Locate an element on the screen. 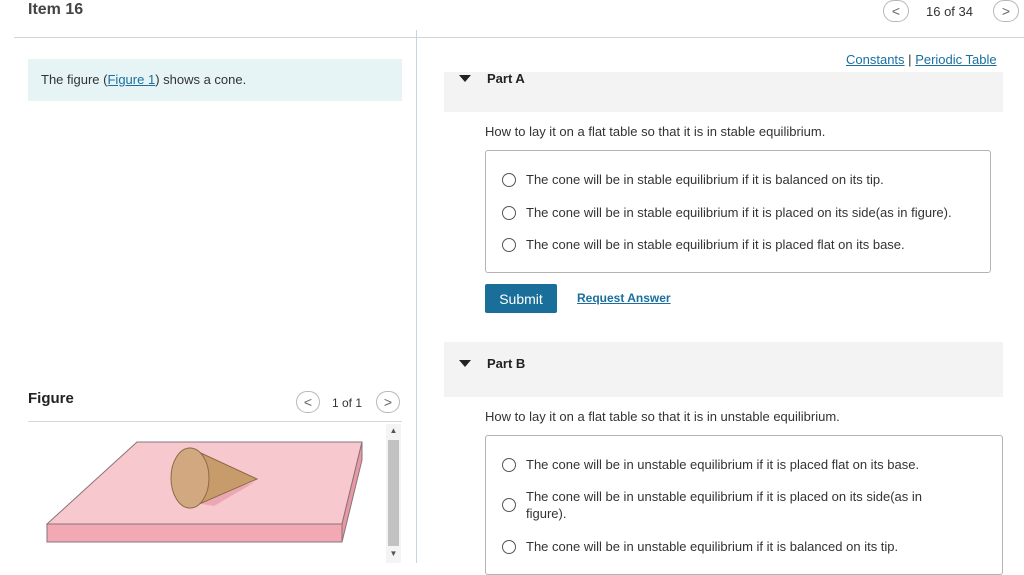  figure-next-button: > is located at coordinates (388, 402).